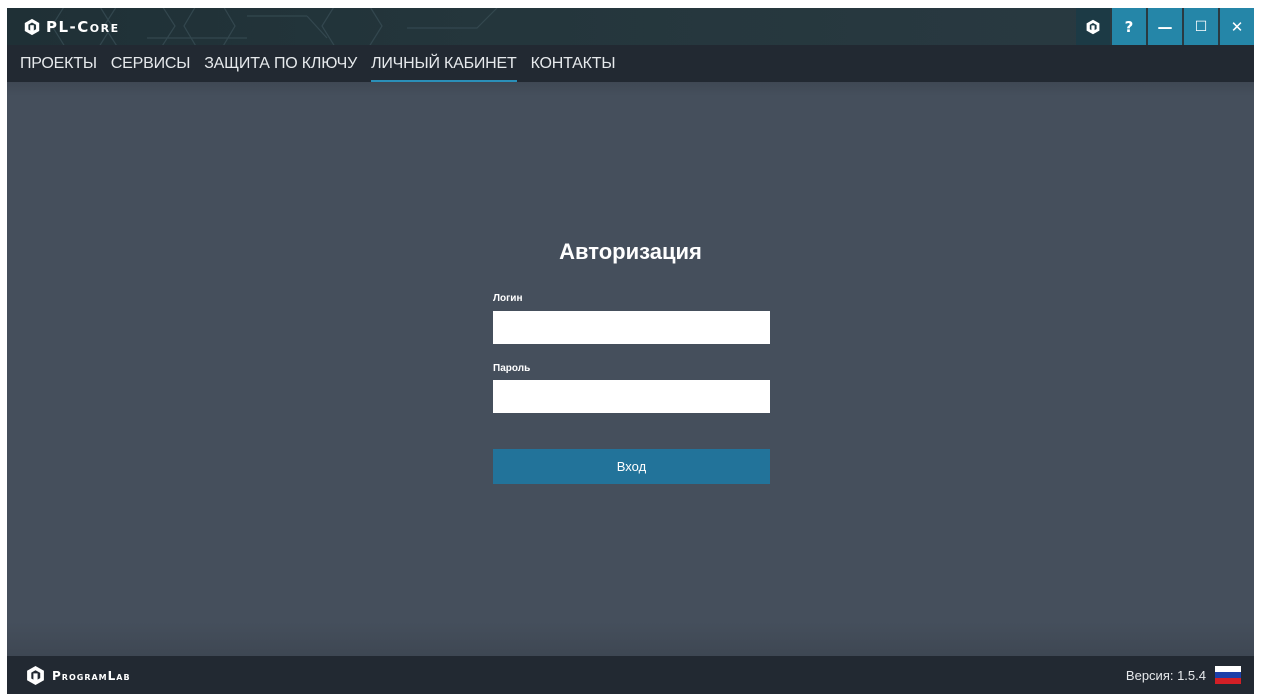  Describe the element at coordinates (573, 63) in the screenshot. I see `nav-item-contacts: КОНТАКТЫ` at that location.